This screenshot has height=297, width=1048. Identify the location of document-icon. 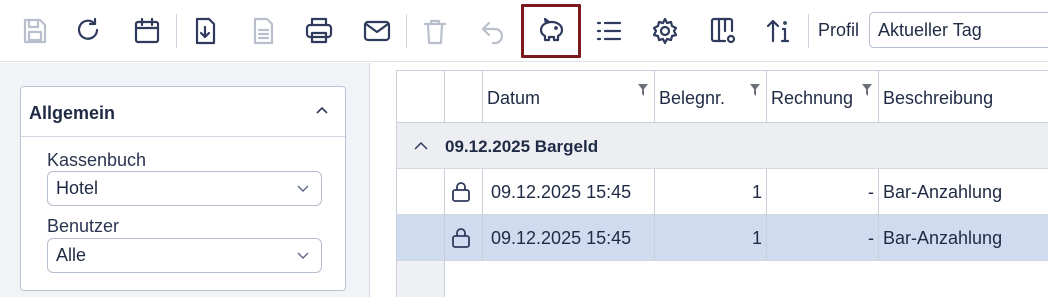
(263, 31).